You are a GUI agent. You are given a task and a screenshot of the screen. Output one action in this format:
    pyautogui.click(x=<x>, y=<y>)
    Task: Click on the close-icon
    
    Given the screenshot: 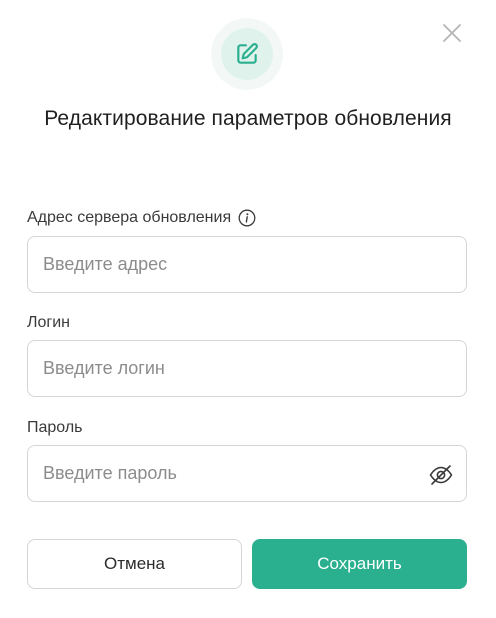 What is the action you would take?
    pyautogui.click(x=452, y=33)
    